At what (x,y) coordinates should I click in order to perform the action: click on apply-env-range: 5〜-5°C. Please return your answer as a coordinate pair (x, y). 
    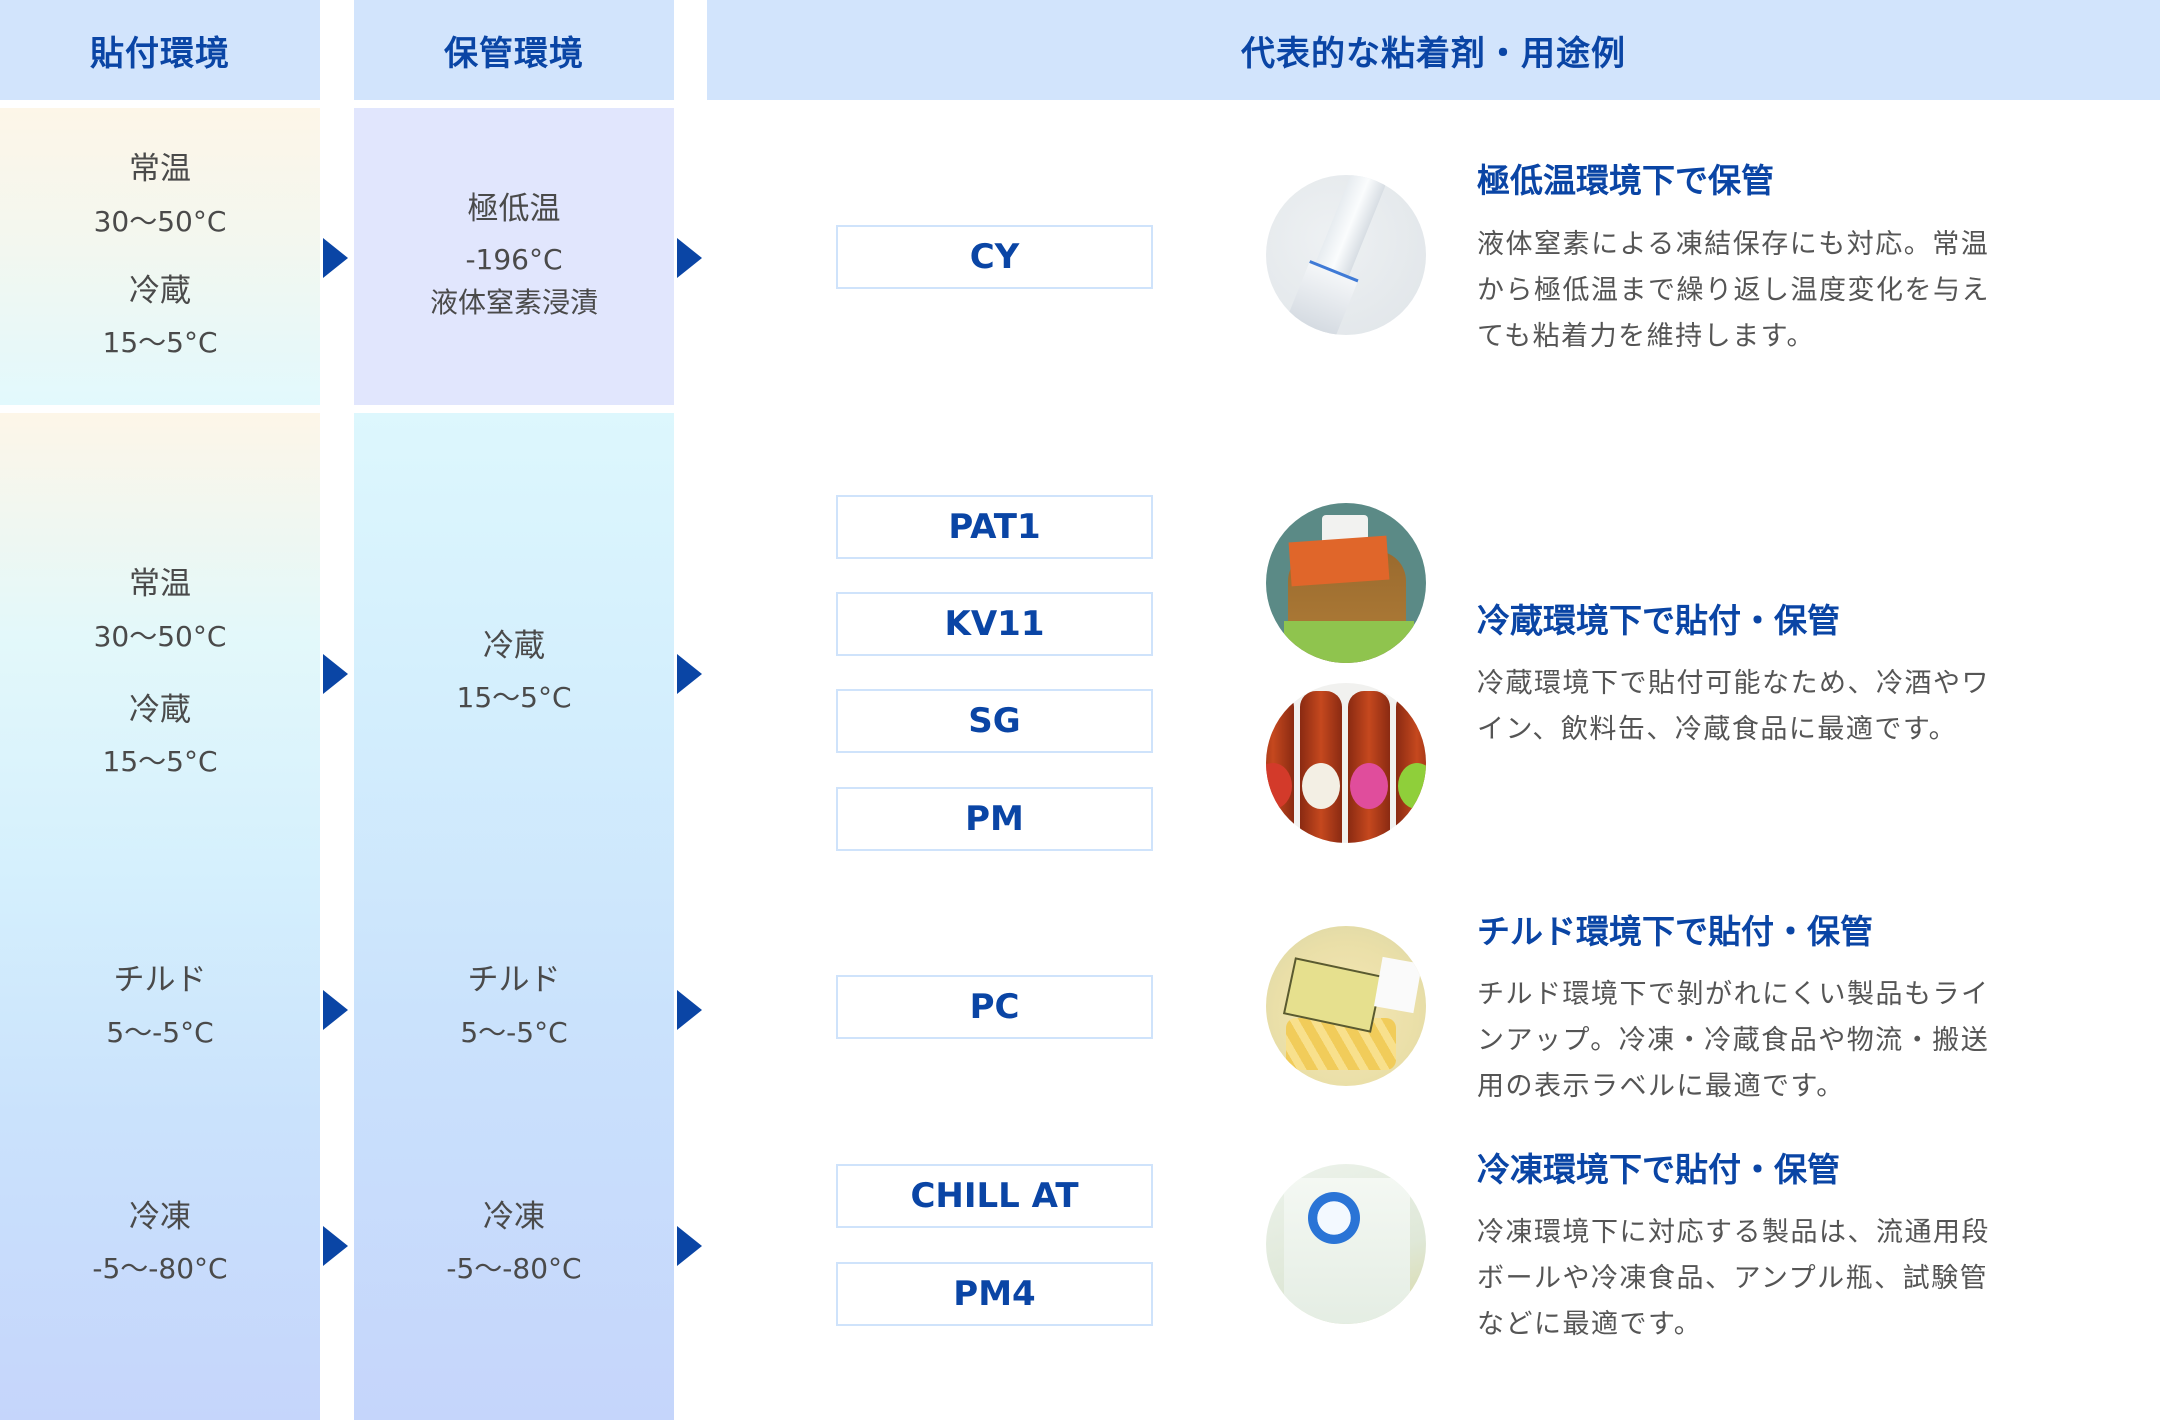
    Looking at the image, I should click on (160, 1032).